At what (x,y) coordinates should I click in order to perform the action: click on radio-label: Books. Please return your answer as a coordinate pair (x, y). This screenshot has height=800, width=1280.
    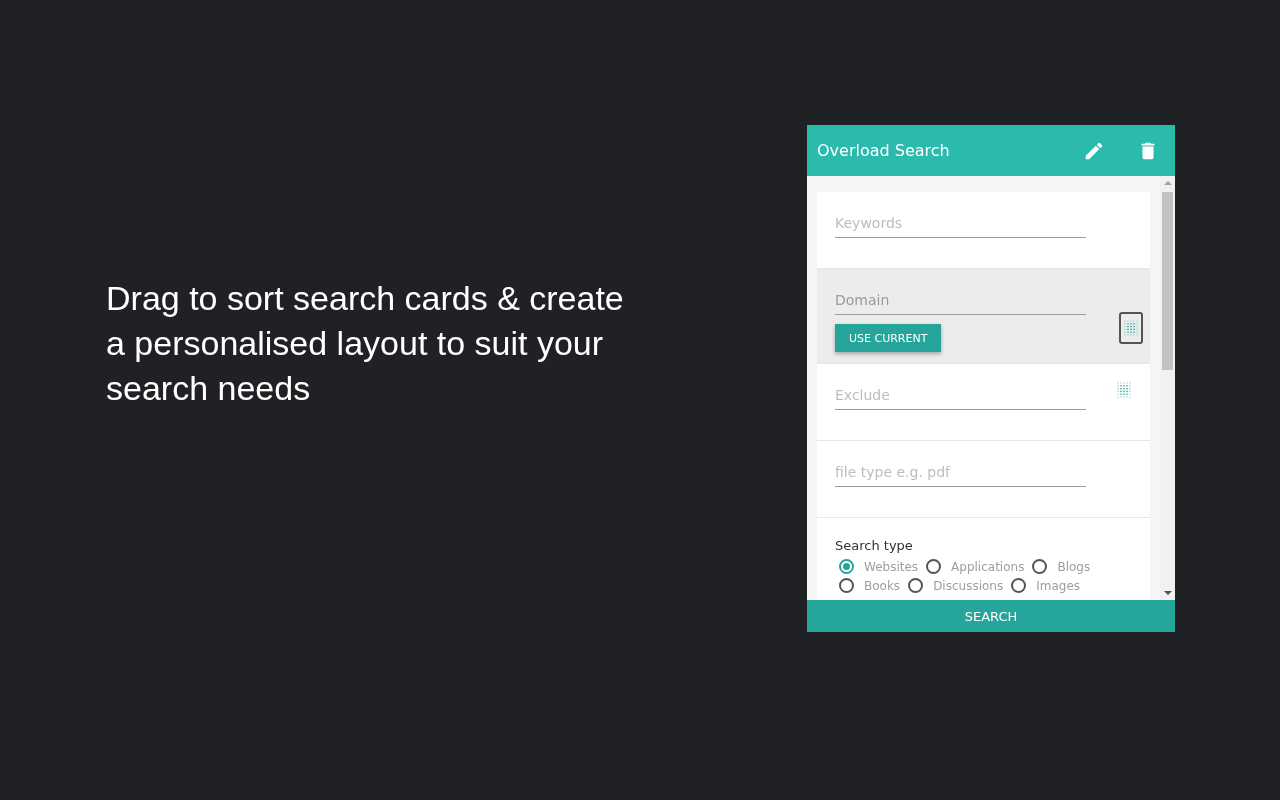
    Looking at the image, I should click on (882, 585).